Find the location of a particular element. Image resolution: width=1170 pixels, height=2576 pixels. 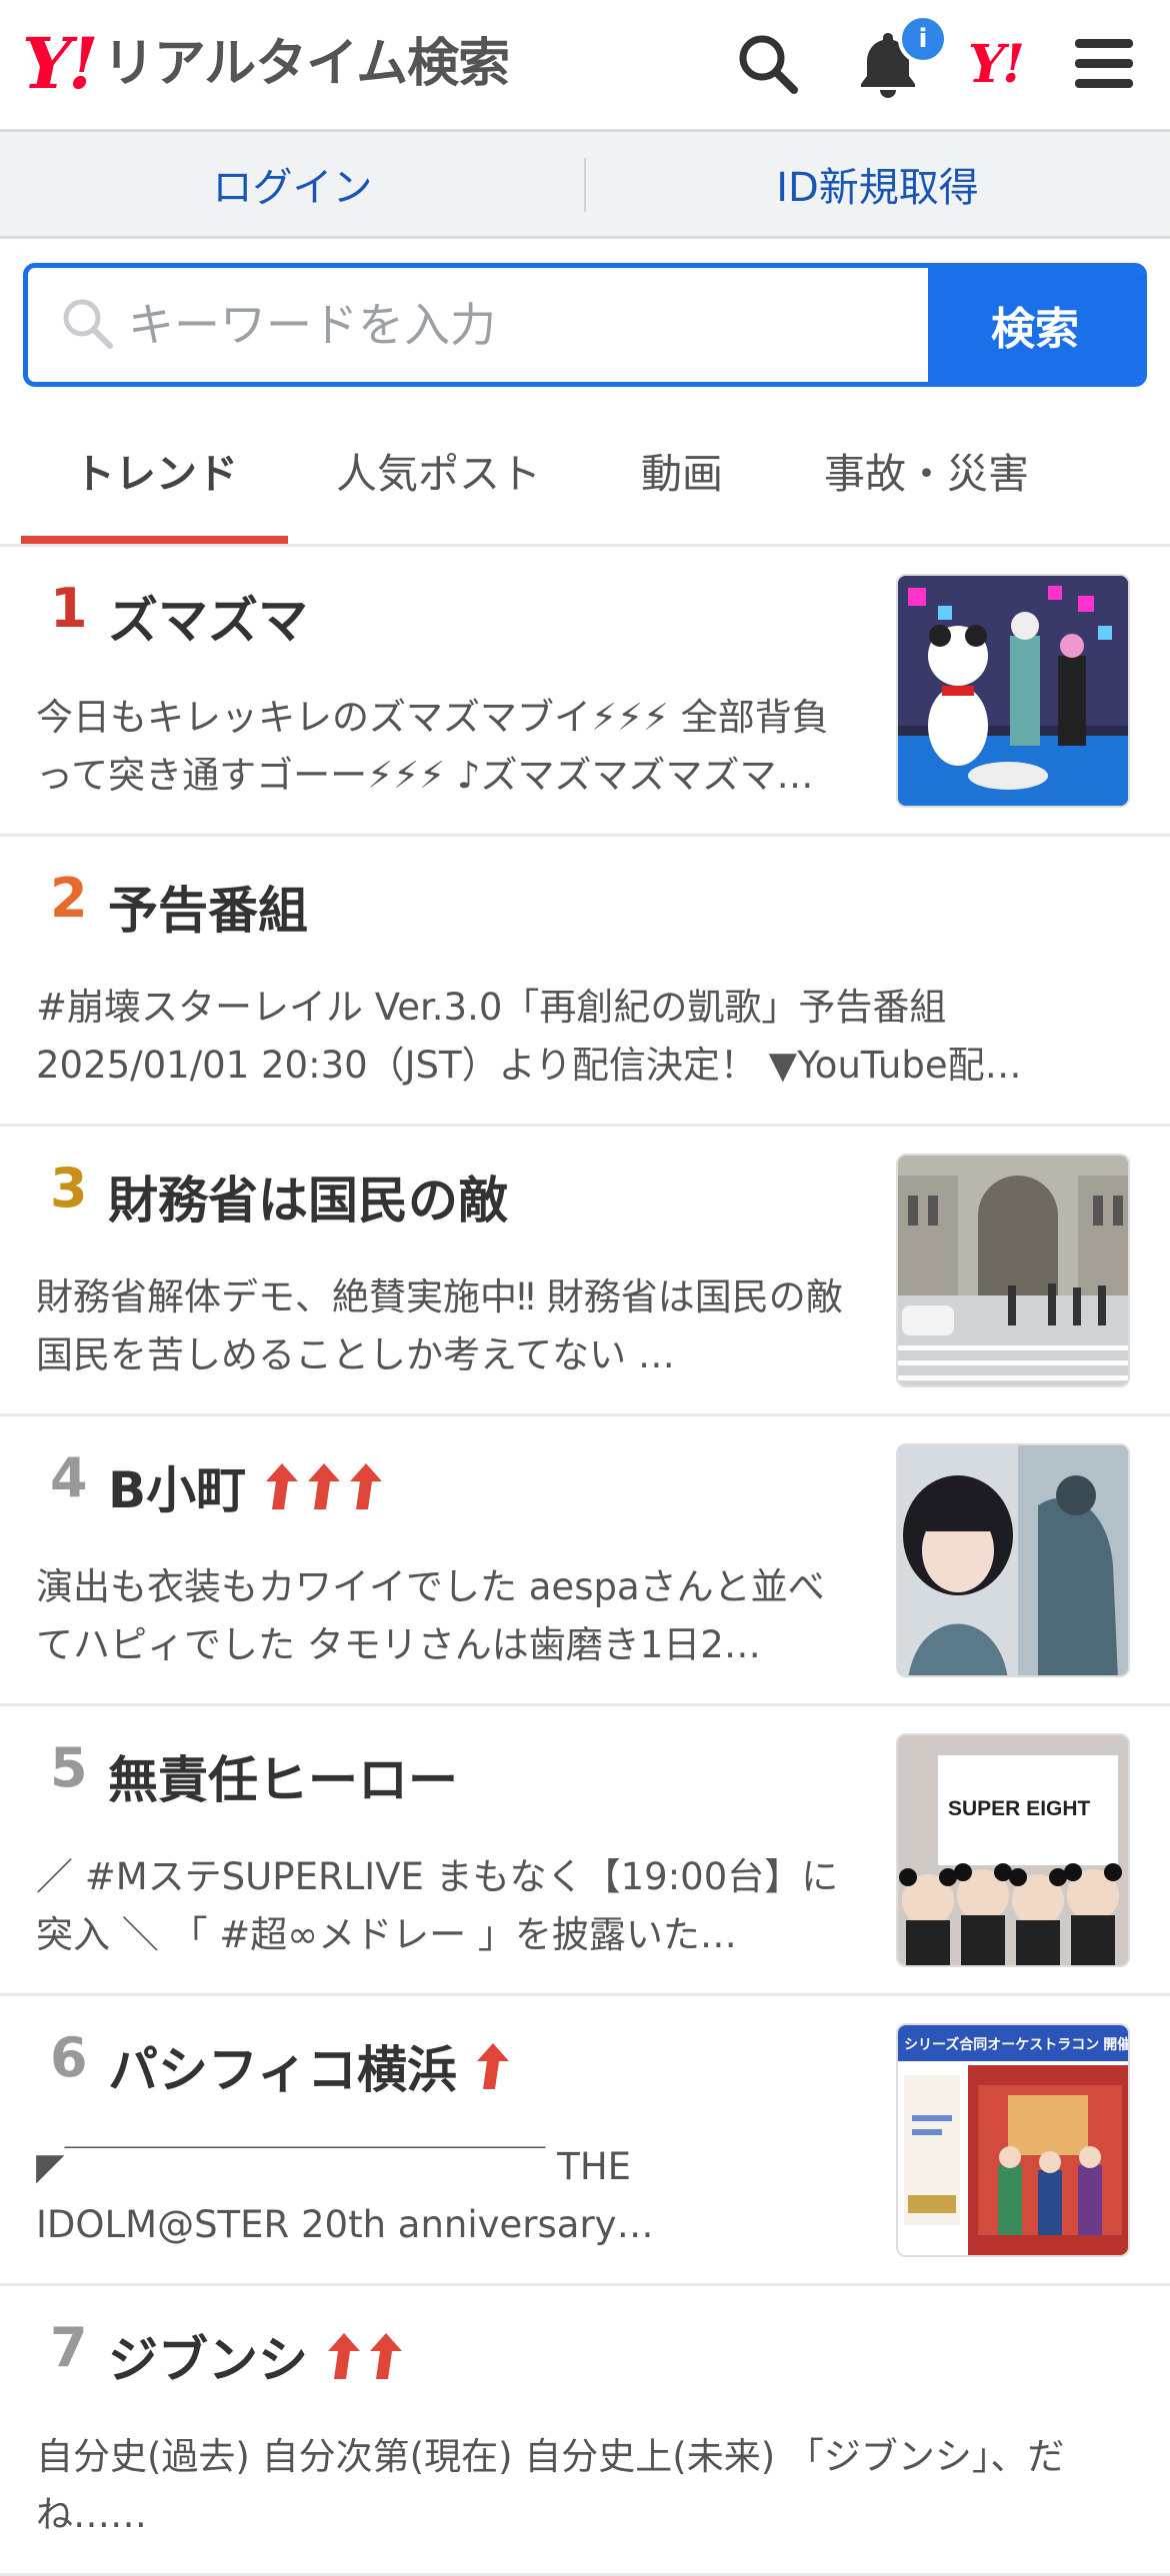

trend-title: 予告番組 is located at coordinates (208, 911).